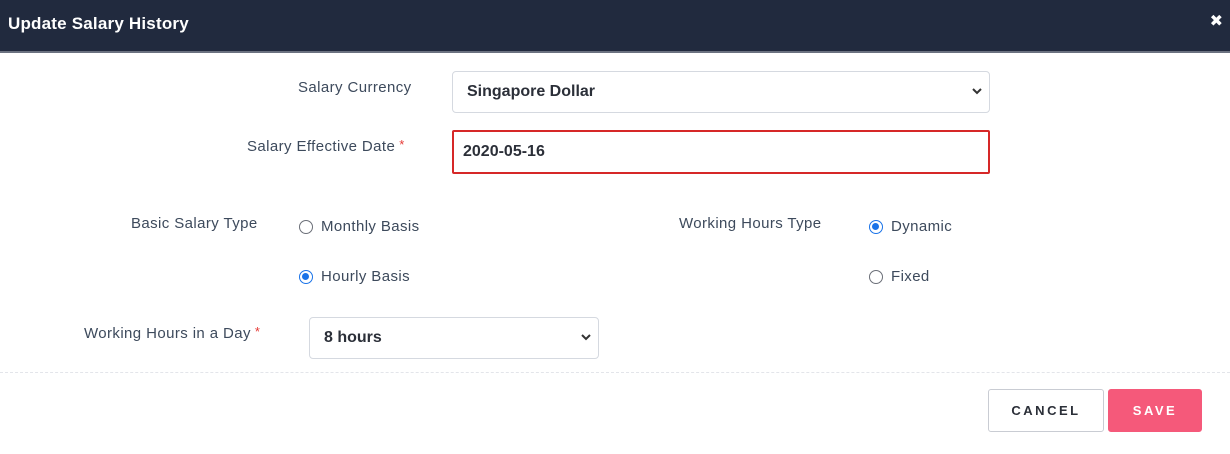 This screenshot has height=454, width=1230. What do you see at coordinates (922, 226) in the screenshot?
I see `radio-dynamic-label: Dynamic` at bounding box center [922, 226].